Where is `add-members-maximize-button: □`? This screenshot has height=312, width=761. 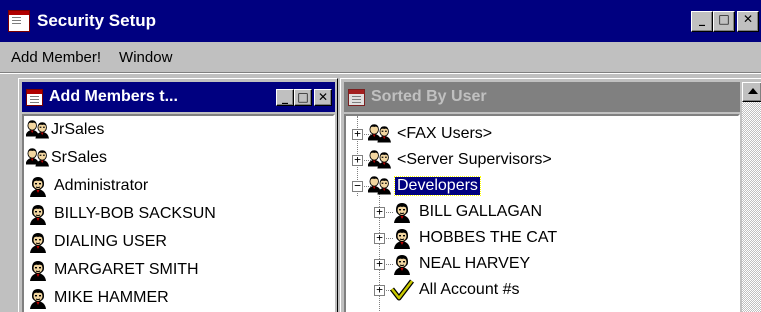
add-members-maximize-button: □ is located at coordinates (303, 97).